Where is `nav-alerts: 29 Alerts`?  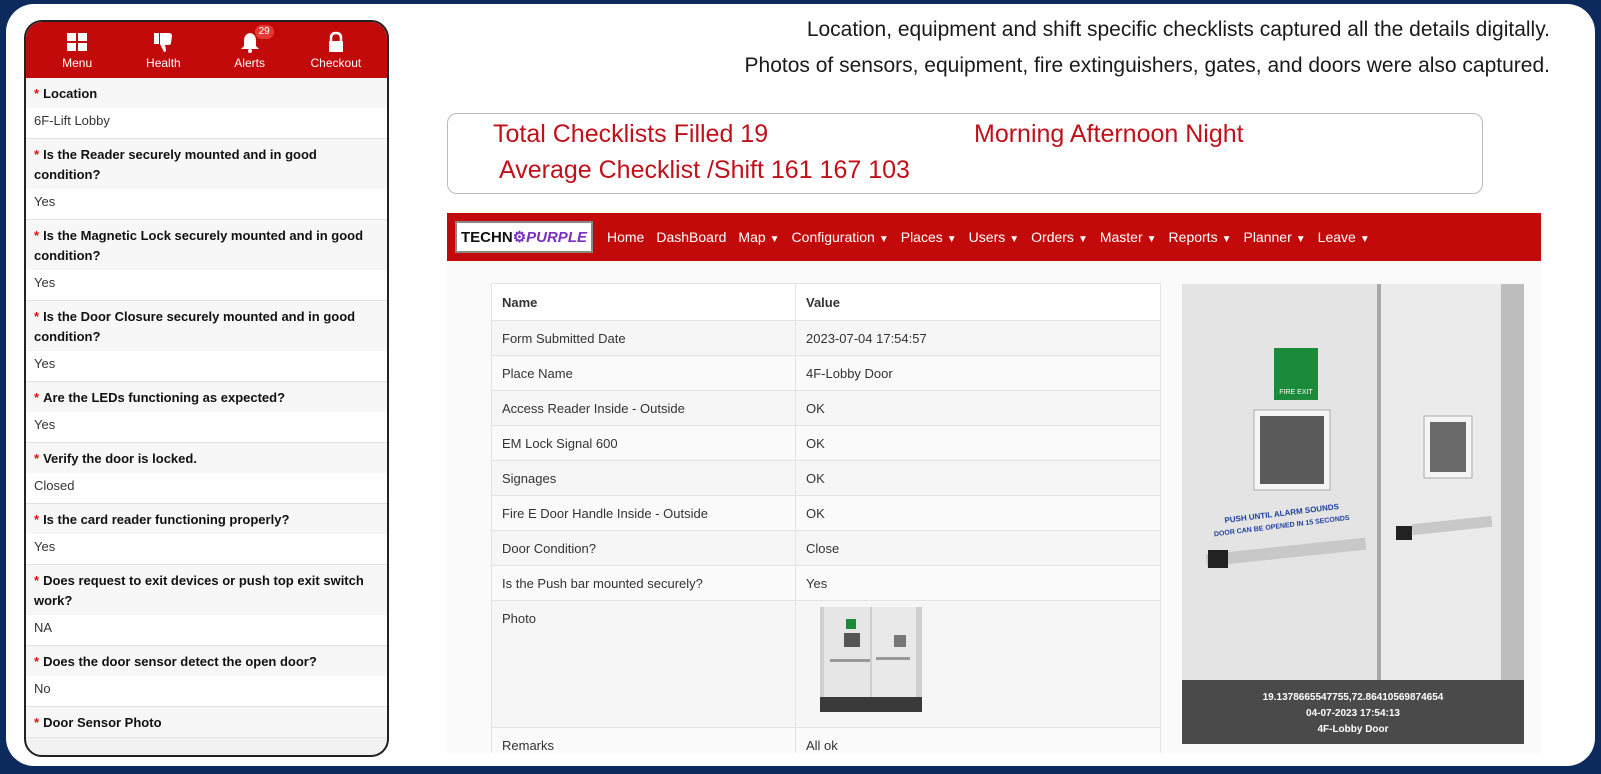 nav-alerts: 29 Alerts is located at coordinates (250, 47).